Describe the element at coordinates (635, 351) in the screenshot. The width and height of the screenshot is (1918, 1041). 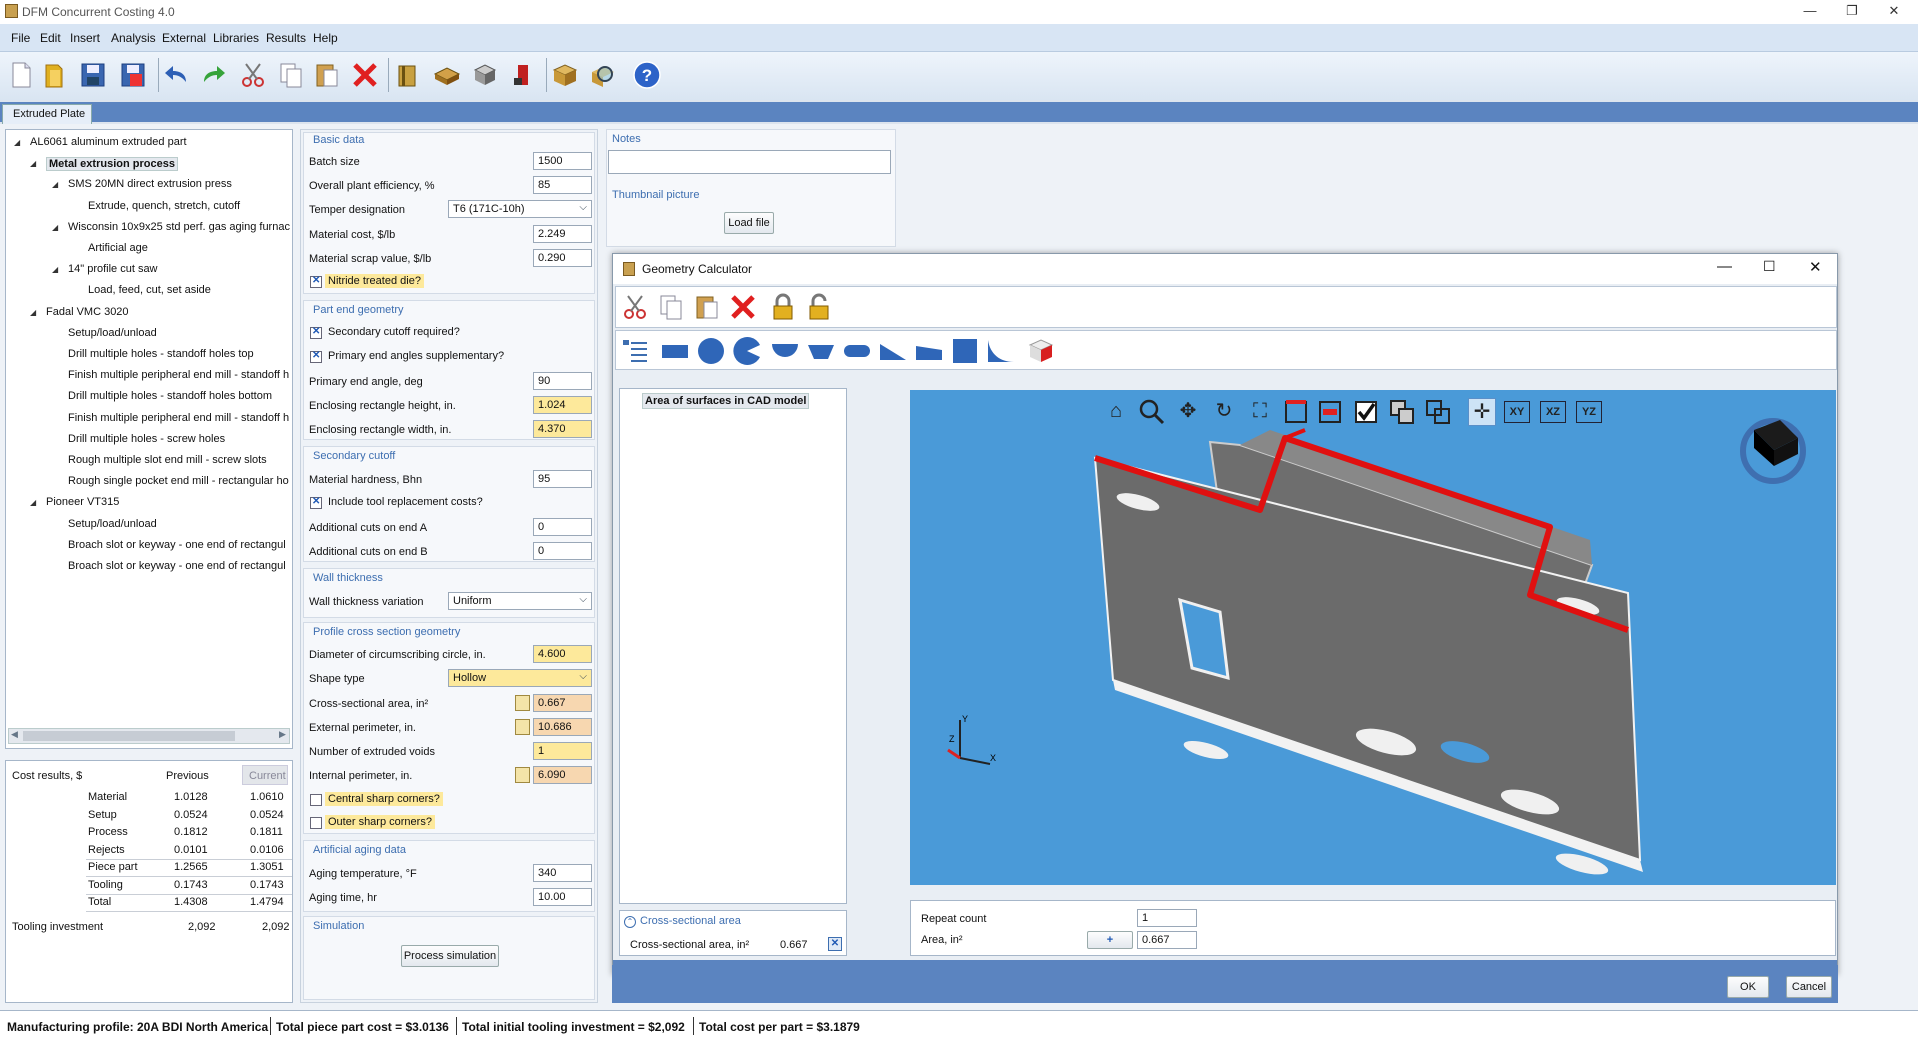
I see `list-view-icon` at that location.